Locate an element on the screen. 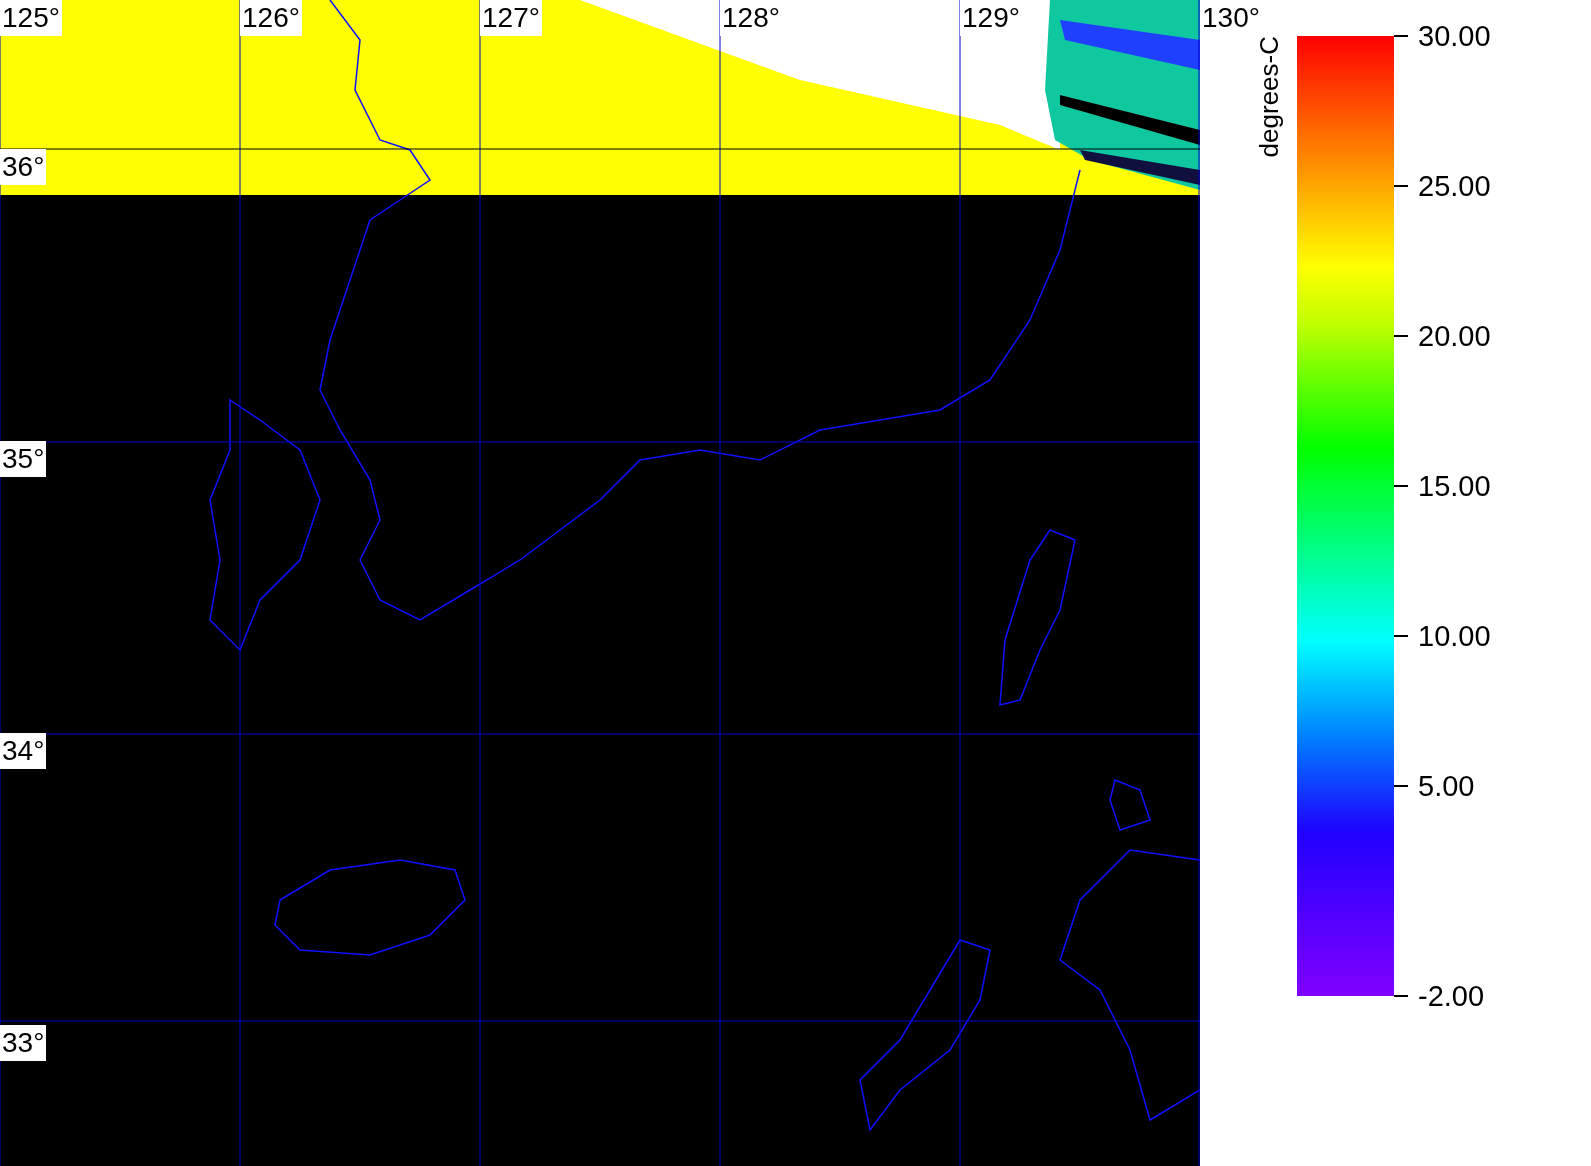  colorbar-title: degrees-C is located at coordinates (1269, 97).